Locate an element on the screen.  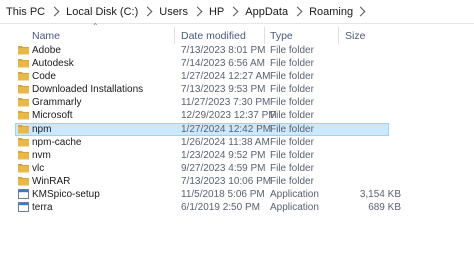
file-name: terra is located at coordinates (42, 208).